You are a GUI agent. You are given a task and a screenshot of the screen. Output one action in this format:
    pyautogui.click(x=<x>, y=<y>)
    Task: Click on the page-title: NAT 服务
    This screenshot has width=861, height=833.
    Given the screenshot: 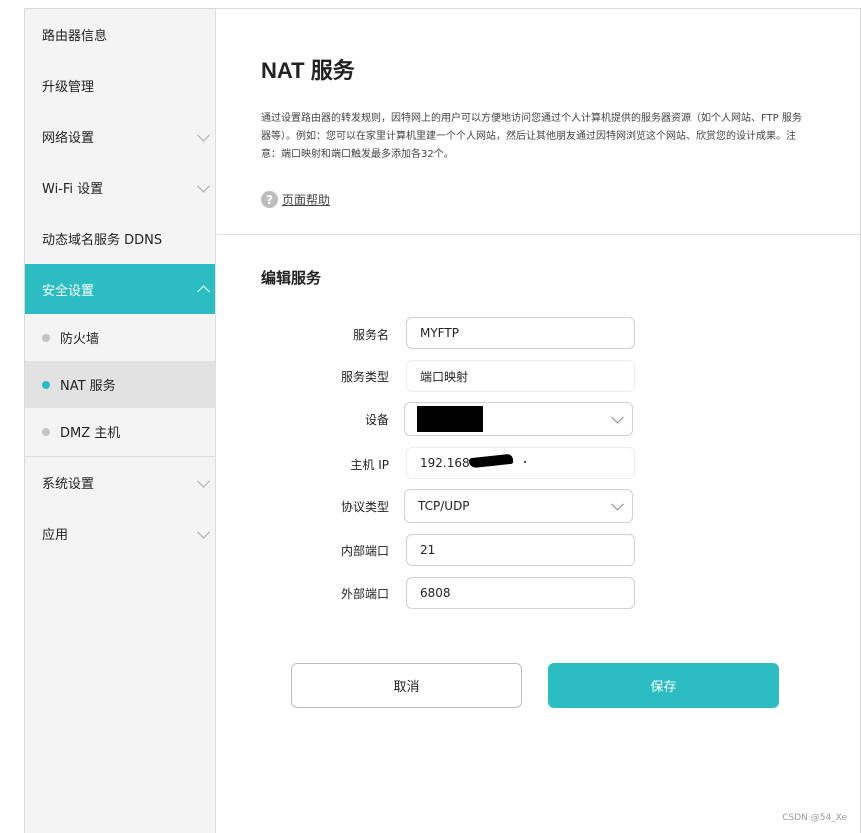 What is the action you would take?
    pyautogui.click(x=308, y=70)
    